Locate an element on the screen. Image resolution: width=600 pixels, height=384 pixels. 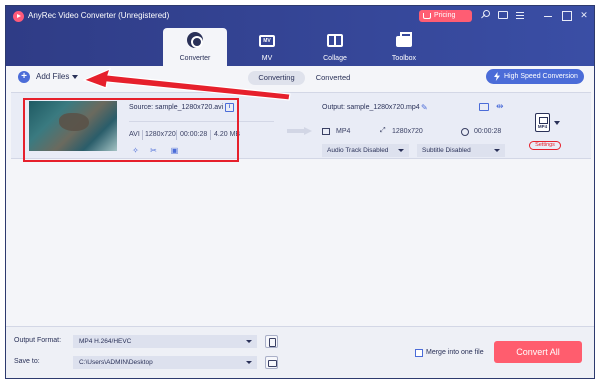
tab-toolbox-label: Toolbox is located at coordinates (404, 58).